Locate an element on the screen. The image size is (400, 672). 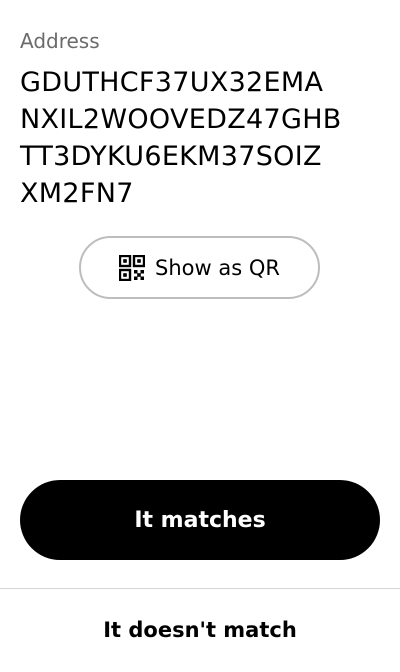
divider is located at coordinates (200, 588).